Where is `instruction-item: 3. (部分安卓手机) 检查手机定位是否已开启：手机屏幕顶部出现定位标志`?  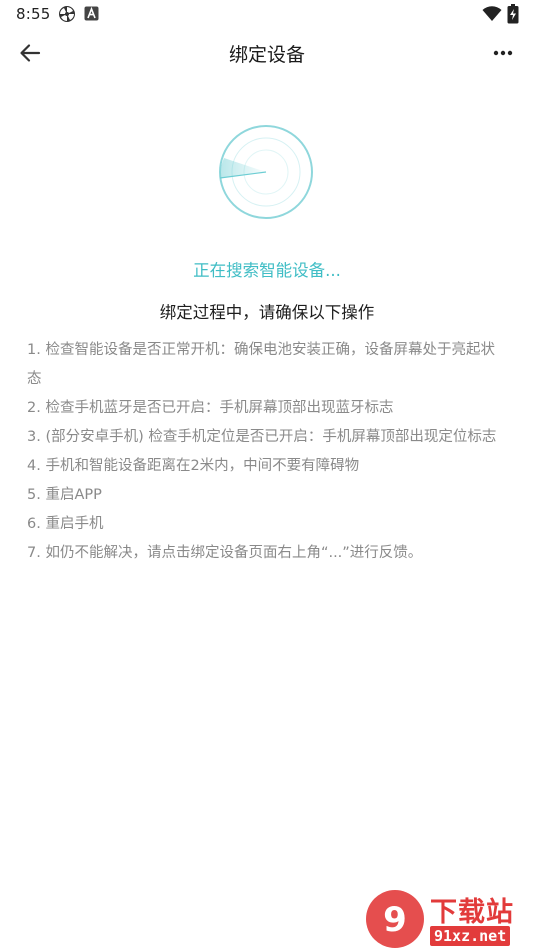 instruction-item: 3. (部分安卓手机) 检查手机定位是否已开启：手机屏幕顶部出现定位标志 is located at coordinates (262, 437).